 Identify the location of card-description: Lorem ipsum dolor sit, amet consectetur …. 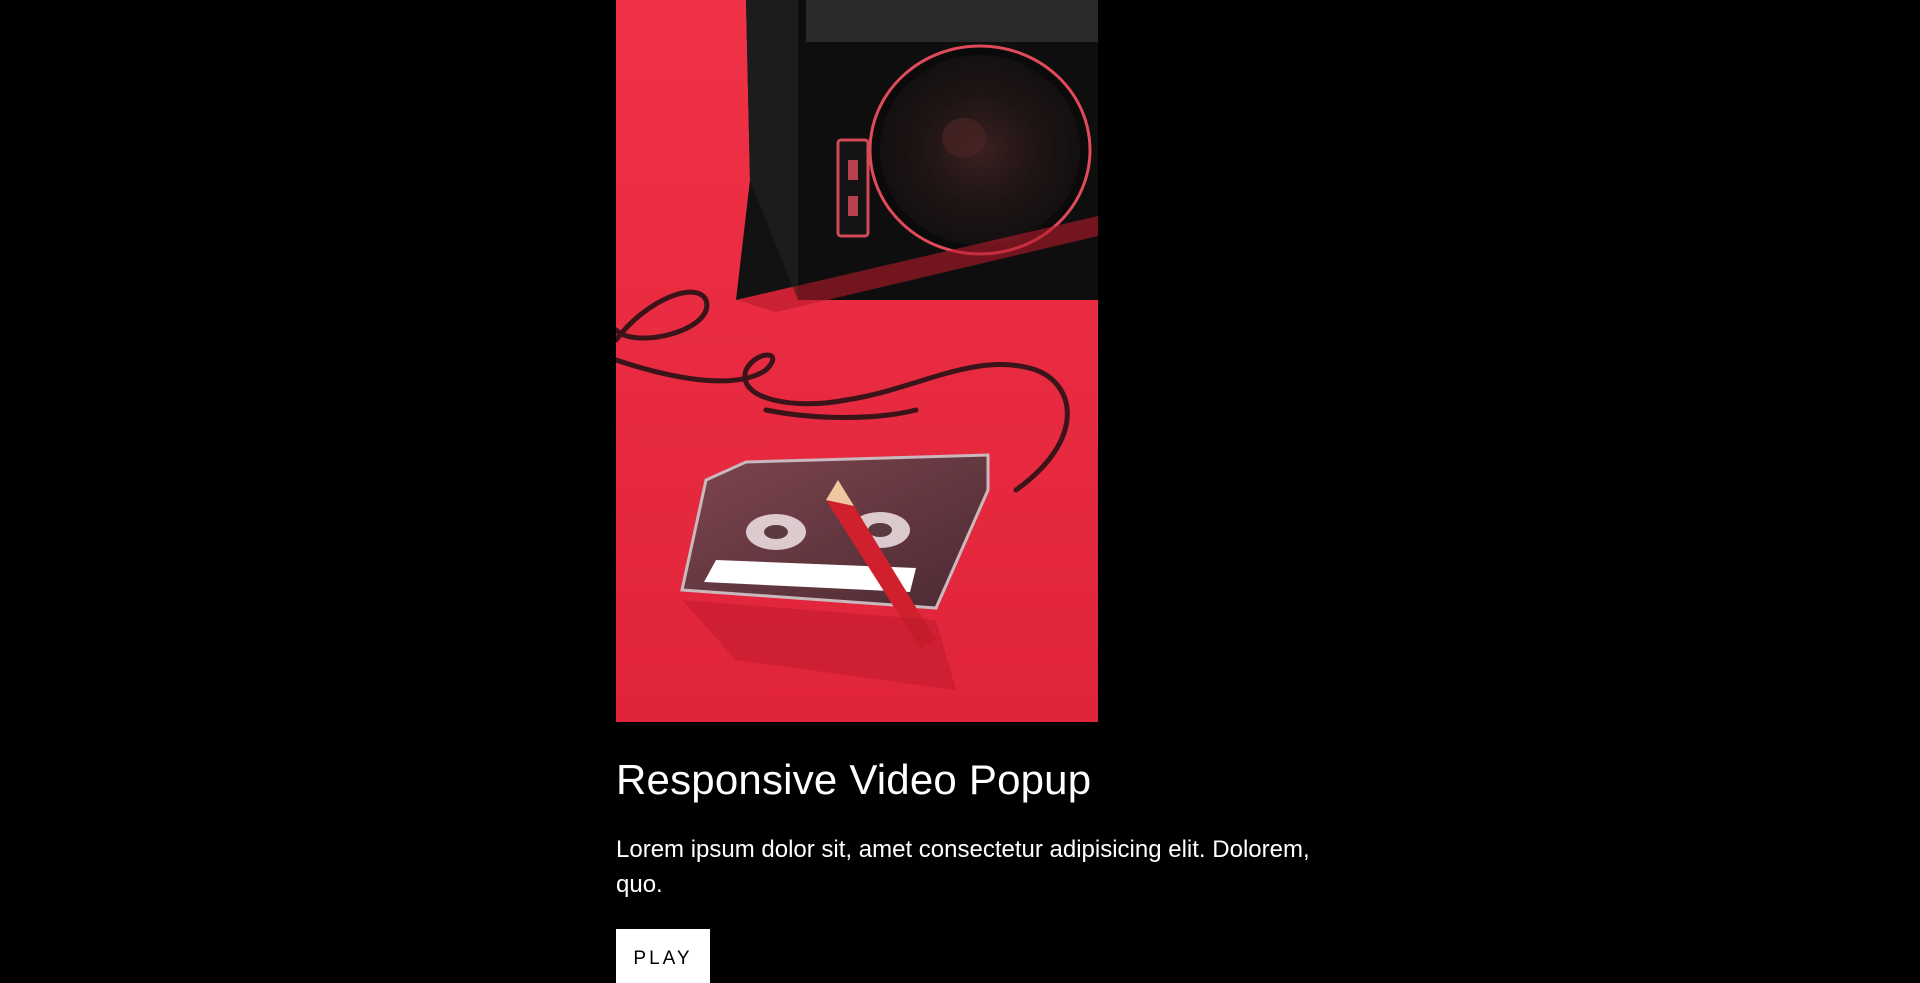
(963, 867).